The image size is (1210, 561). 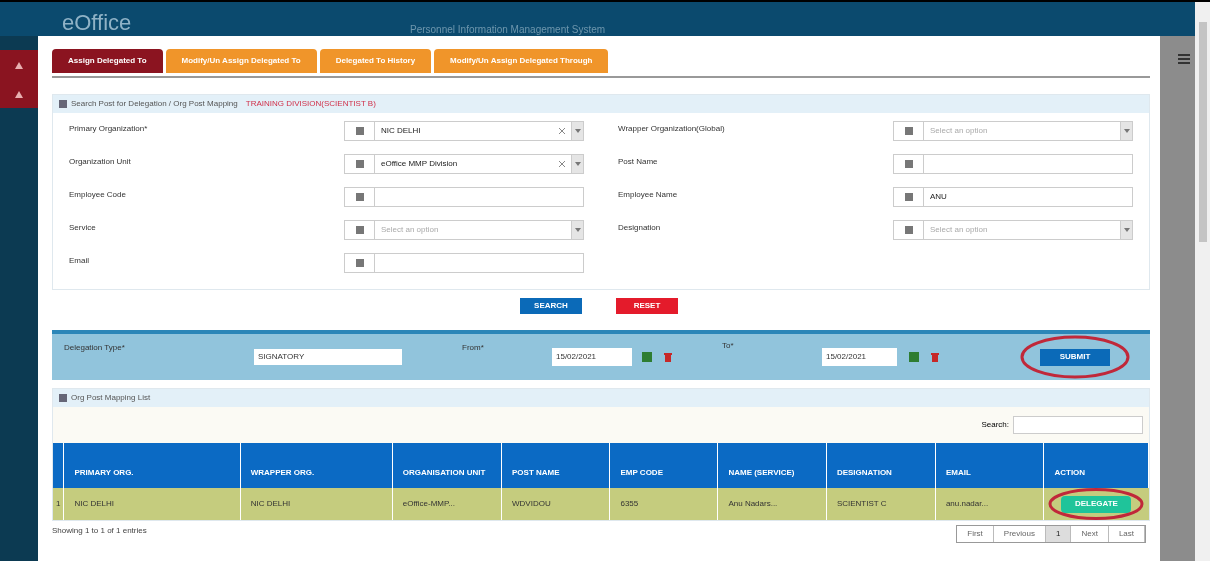 What do you see at coordinates (995, 425) in the screenshot?
I see `search-label: Search:` at bounding box center [995, 425].